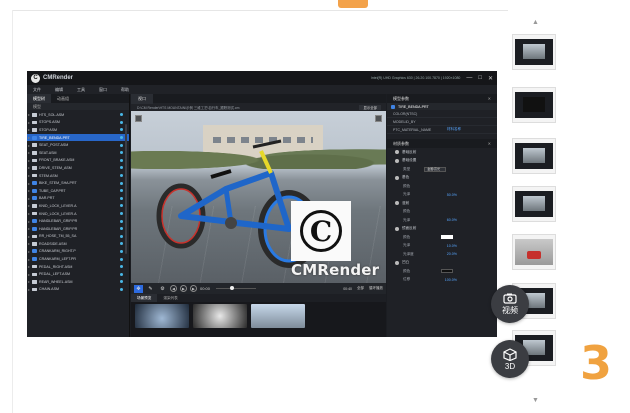 The image size is (630, 413). What do you see at coordinates (452, 220) in the screenshot?
I see `material-param-value: 60.0%` at bounding box center [452, 220].